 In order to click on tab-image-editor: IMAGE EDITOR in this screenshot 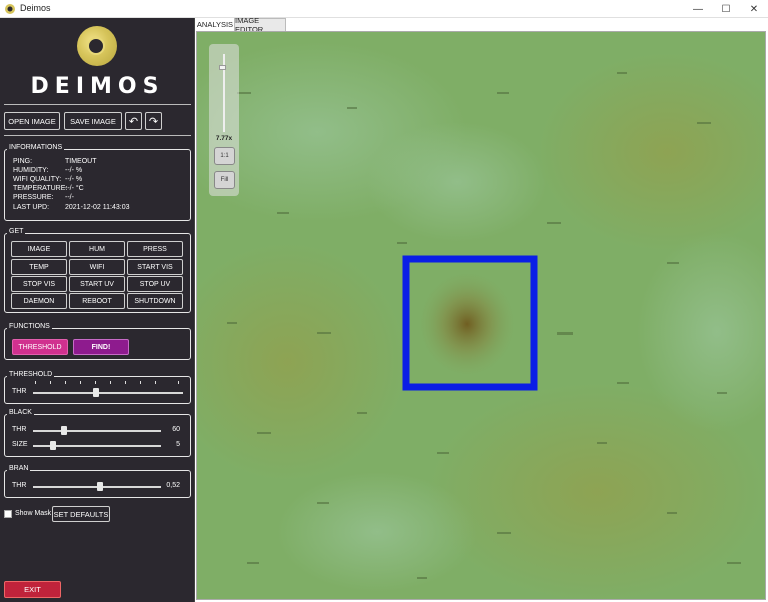, I will do `click(260, 25)`.